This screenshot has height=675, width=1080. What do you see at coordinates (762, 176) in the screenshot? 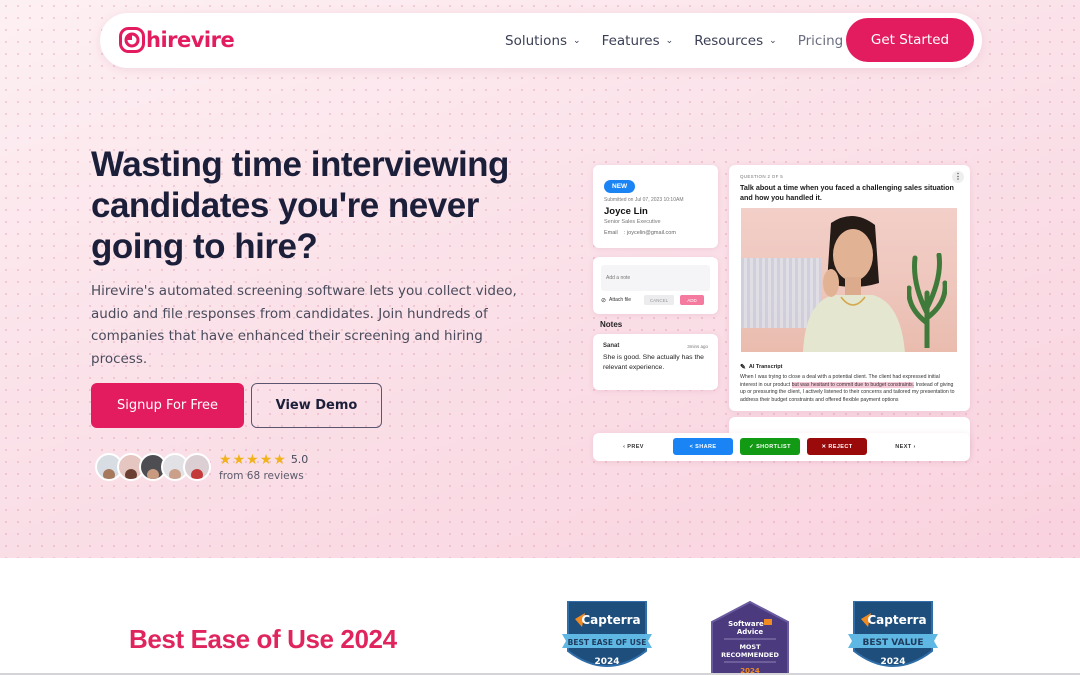
I see `question-counter: QUESTION 2 OF 5` at bounding box center [762, 176].